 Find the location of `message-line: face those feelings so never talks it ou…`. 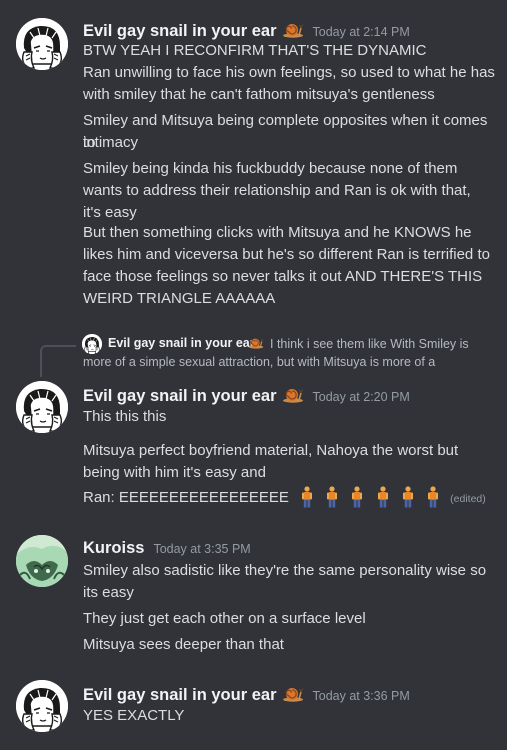

message-line: face those feelings so never talks it ou… is located at coordinates (283, 276).